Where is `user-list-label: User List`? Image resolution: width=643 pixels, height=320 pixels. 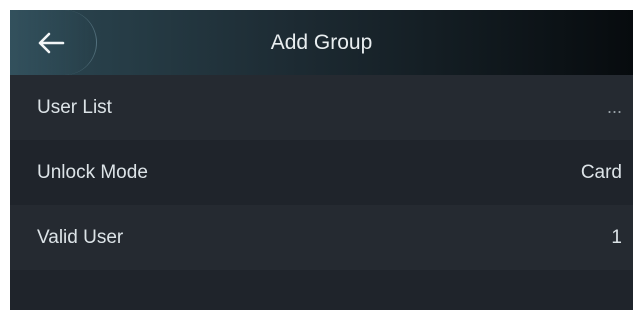
user-list-label: User List is located at coordinates (74, 107).